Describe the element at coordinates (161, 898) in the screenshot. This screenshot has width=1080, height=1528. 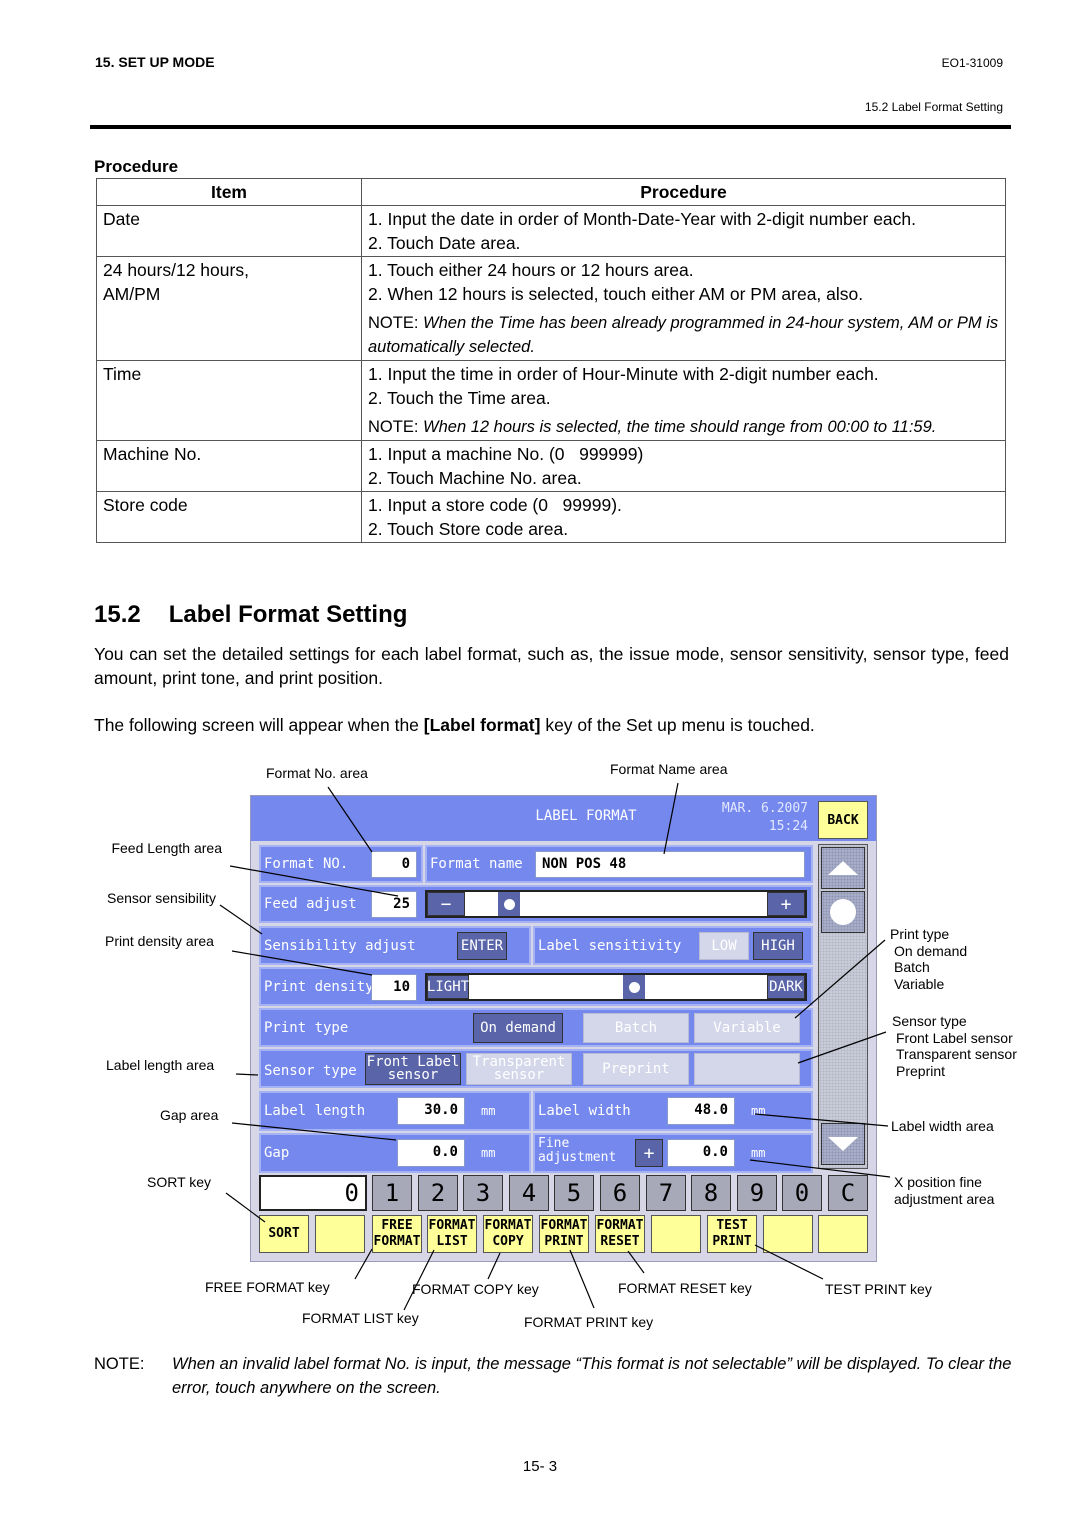
I see `callout-sensor-sensibility: Sensor sensibility` at that location.